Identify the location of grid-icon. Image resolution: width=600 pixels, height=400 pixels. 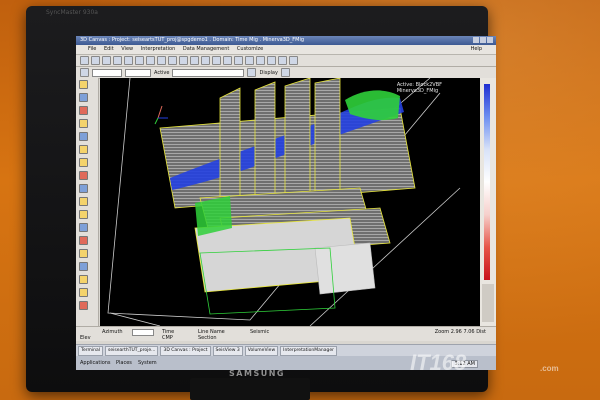
(271, 60).